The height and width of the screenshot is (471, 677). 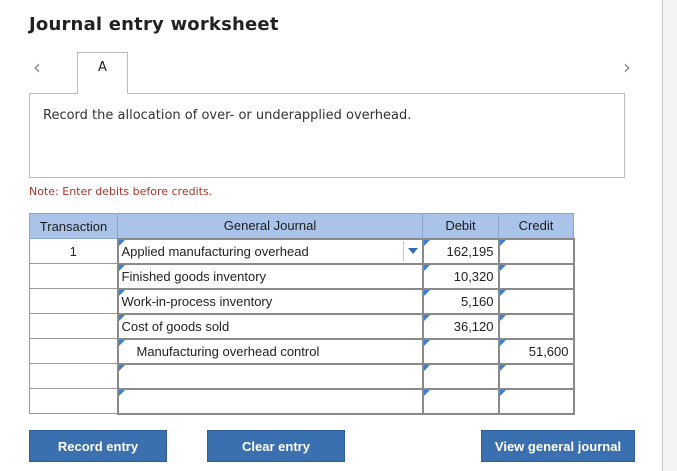 I want to click on debit-value: 5,160, so click(x=477, y=301).